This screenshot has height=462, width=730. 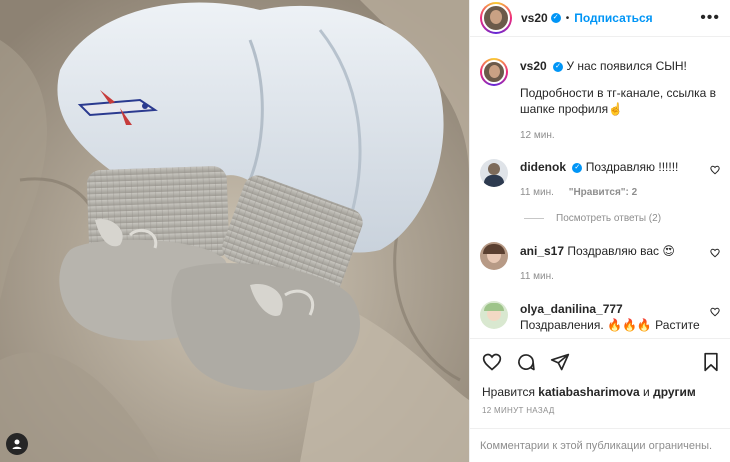 I want to click on comment-text: Поздравляю !!!!!!, so click(x=632, y=167).